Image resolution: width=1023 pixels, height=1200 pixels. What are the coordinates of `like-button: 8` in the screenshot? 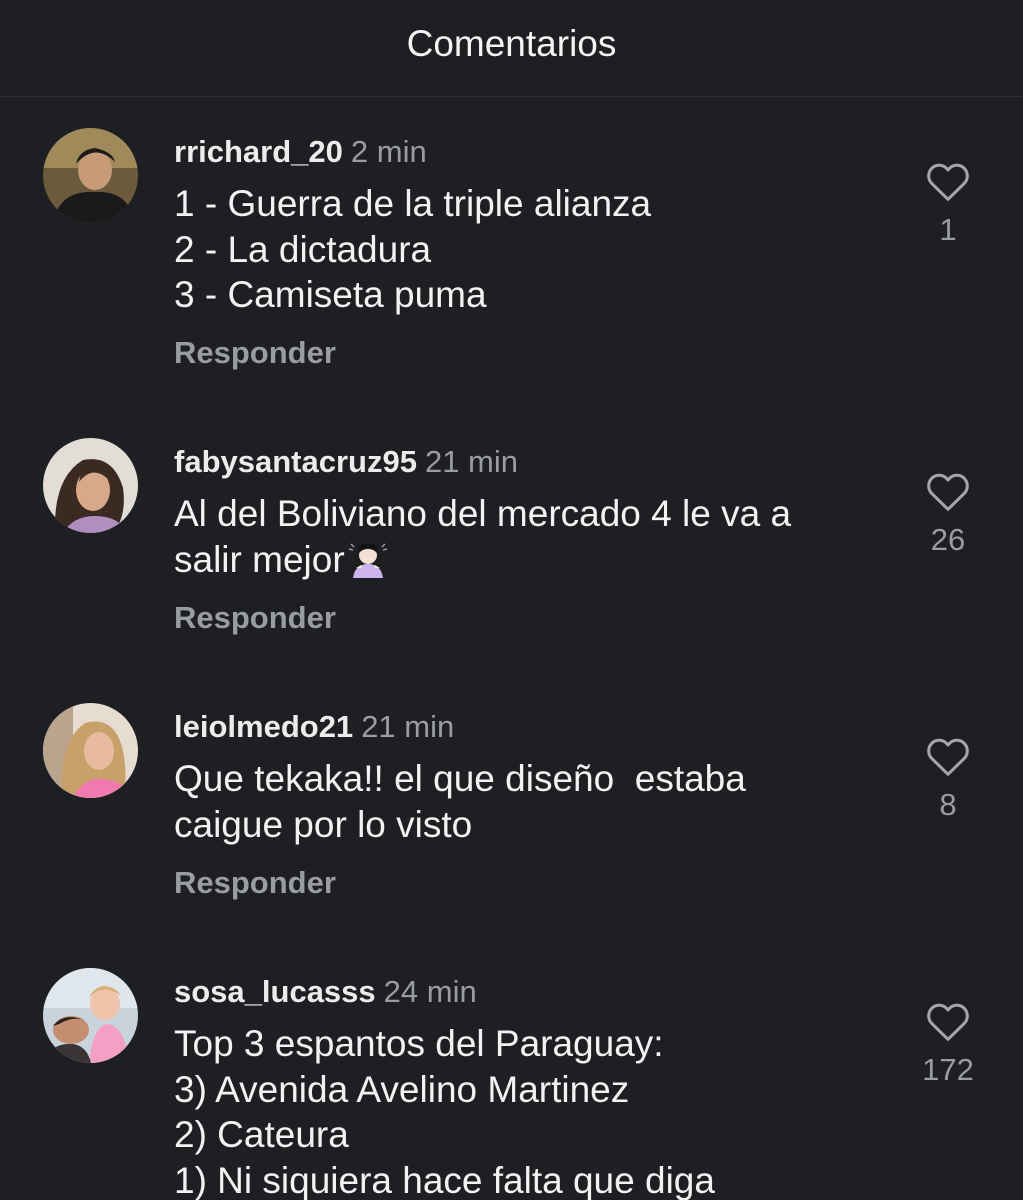 It's located at (948, 781).